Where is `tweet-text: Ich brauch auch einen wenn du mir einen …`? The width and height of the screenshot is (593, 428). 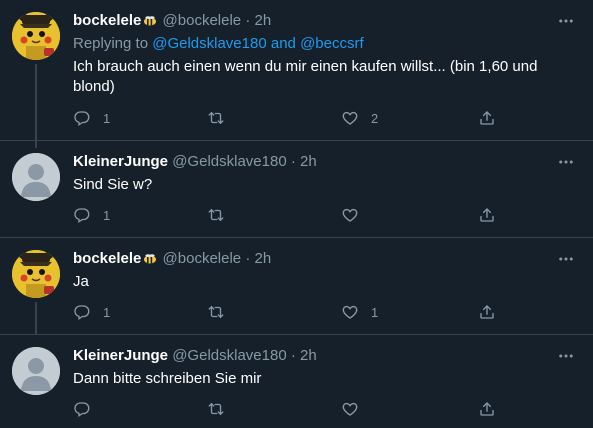
tweet-text: Ich brauch auch einen wenn du mir einen … is located at coordinates (305, 76).